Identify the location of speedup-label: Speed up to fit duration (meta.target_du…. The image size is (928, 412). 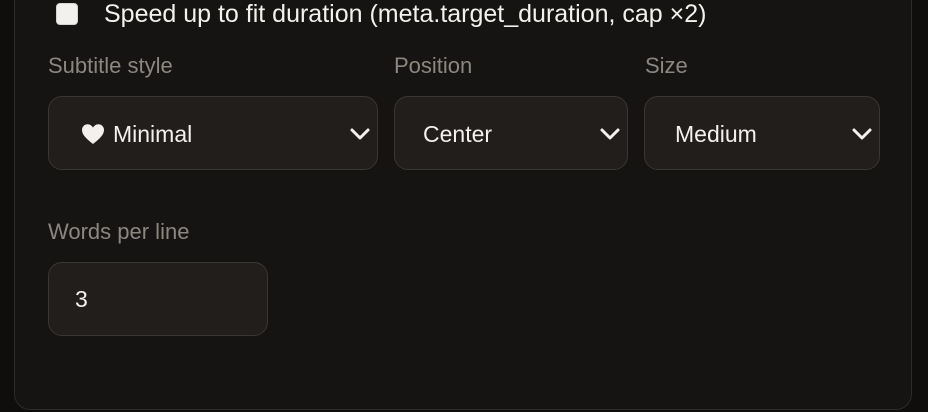
(405, 14).